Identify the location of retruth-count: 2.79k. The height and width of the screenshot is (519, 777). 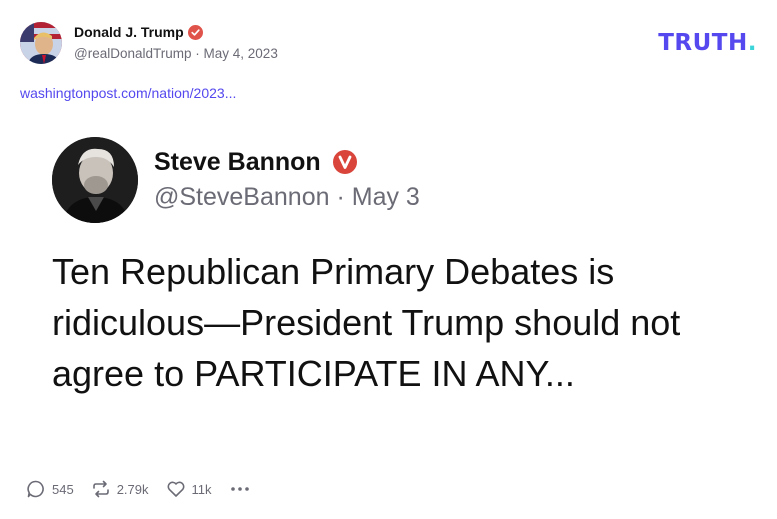
(132, 489).